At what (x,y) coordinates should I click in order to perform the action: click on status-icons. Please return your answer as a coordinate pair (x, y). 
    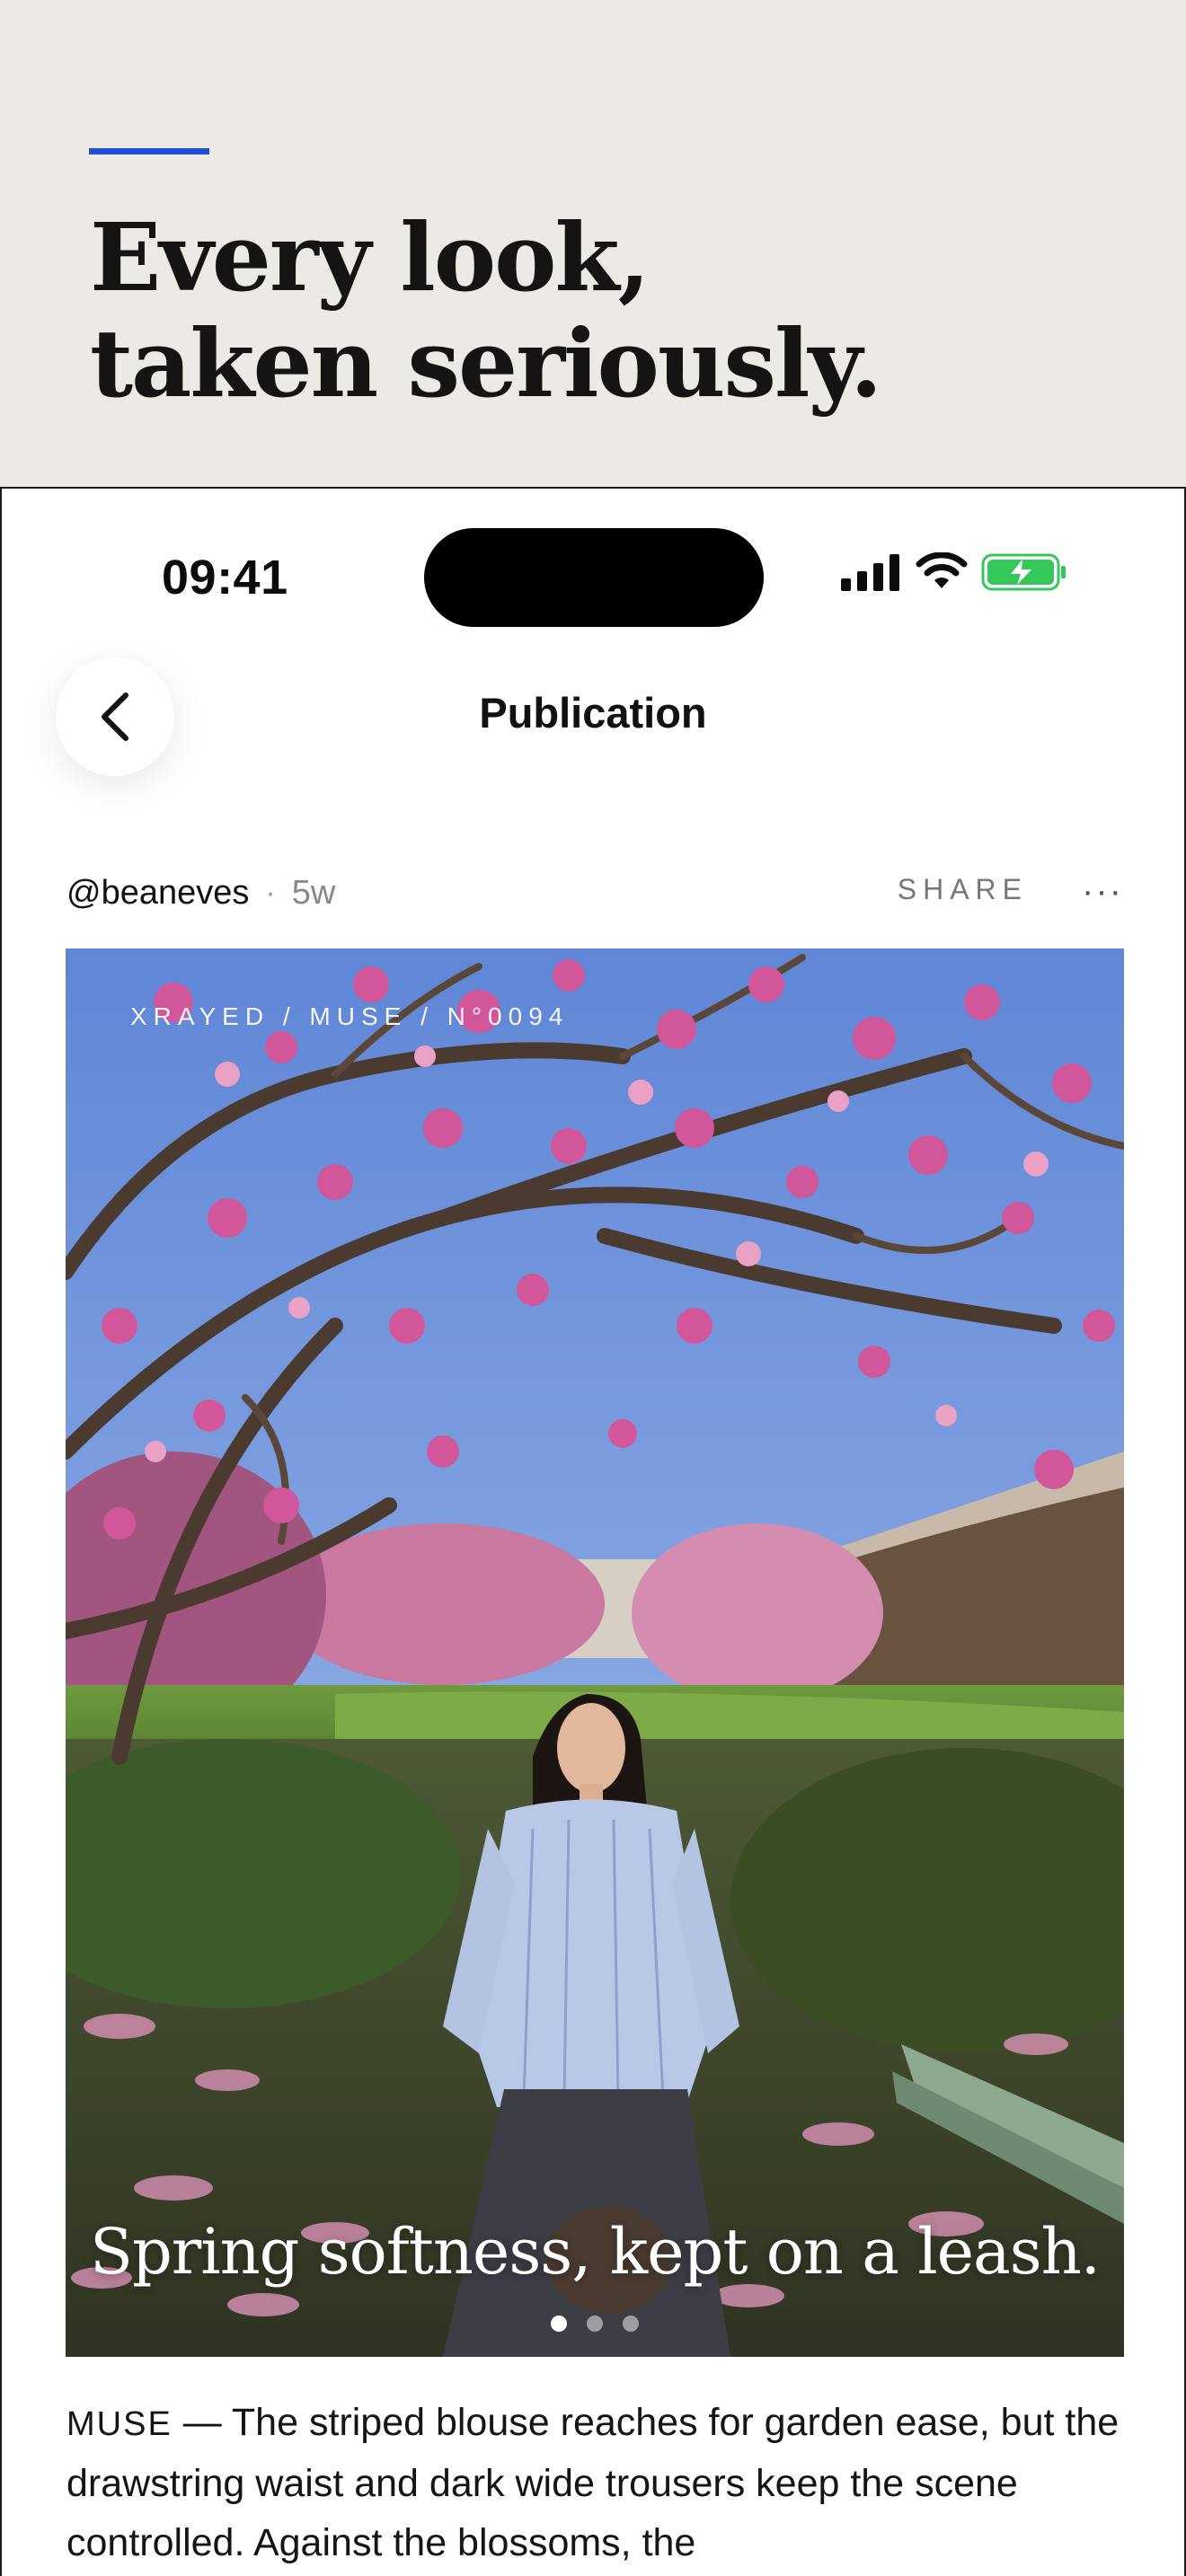
    Looking at the image, I should click on (954, 573).